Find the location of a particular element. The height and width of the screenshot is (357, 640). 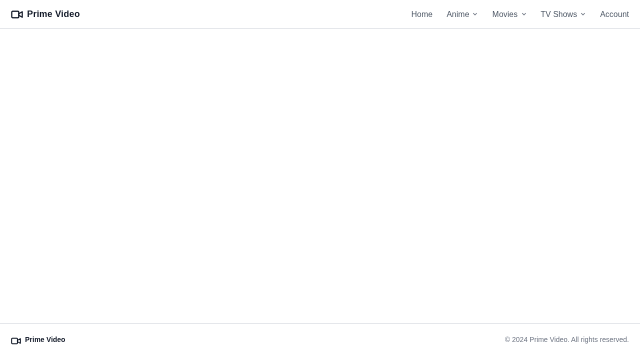

nav-item-label: Home is located at coordinates (422, 14).